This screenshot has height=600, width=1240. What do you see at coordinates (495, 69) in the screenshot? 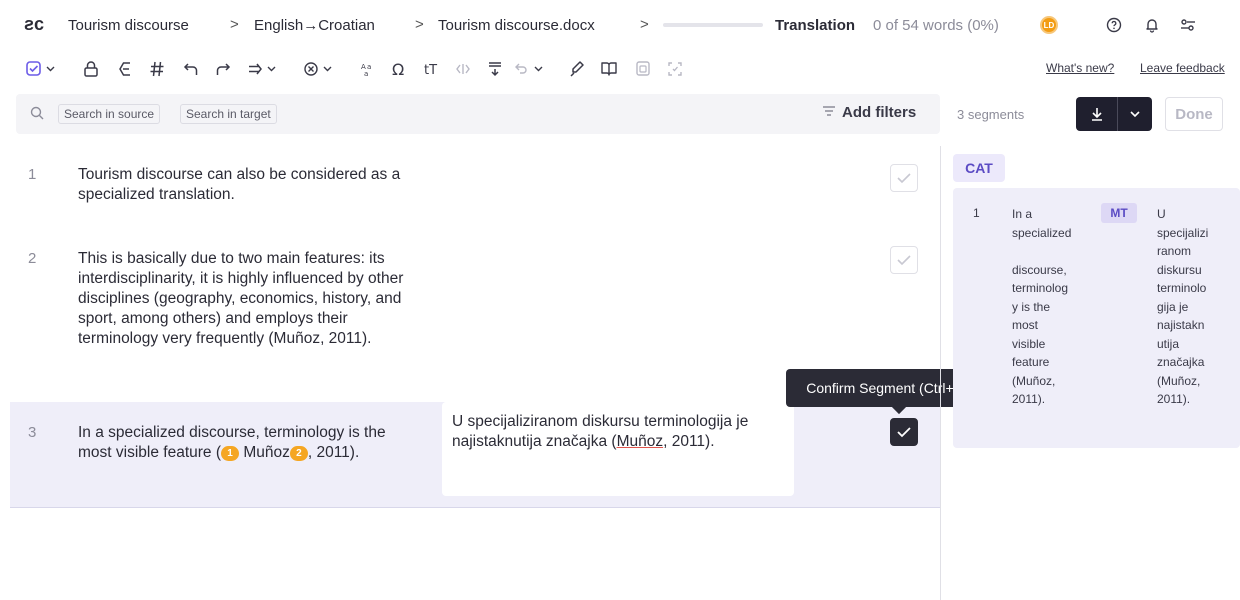
I see `join-segments-icon` at bounding box center [495, 69].